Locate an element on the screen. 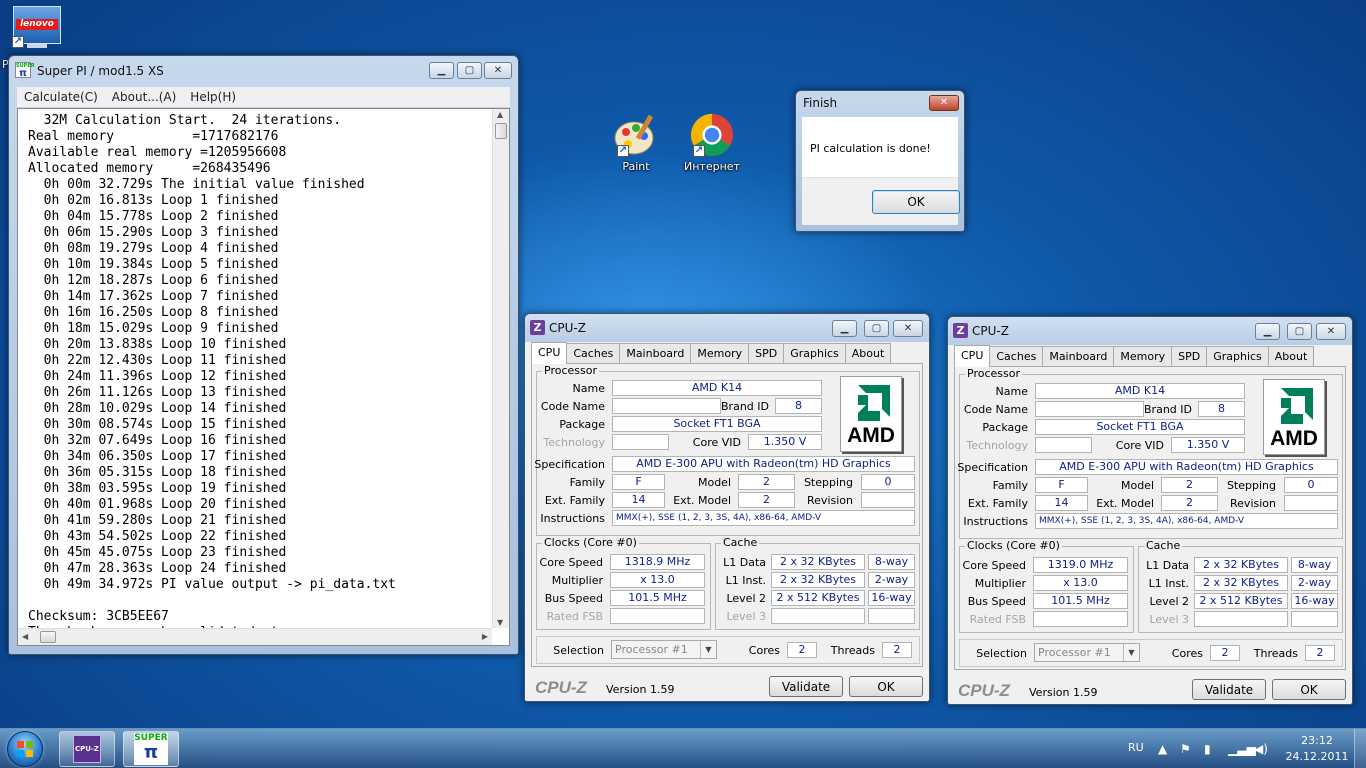  cores-label: Cores is located at coordinates (764, 650).